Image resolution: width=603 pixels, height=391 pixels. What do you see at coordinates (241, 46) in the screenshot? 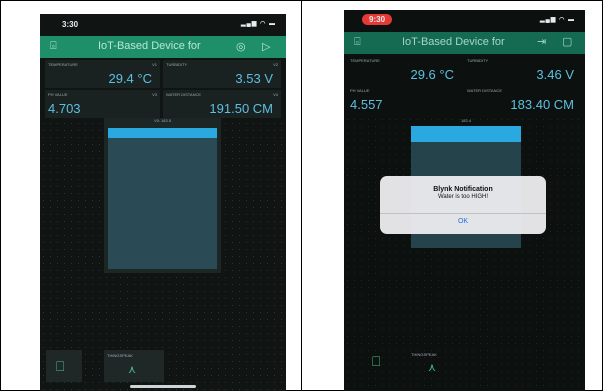
I see `settings-icon: ◎` at bounding box center [241, 46].